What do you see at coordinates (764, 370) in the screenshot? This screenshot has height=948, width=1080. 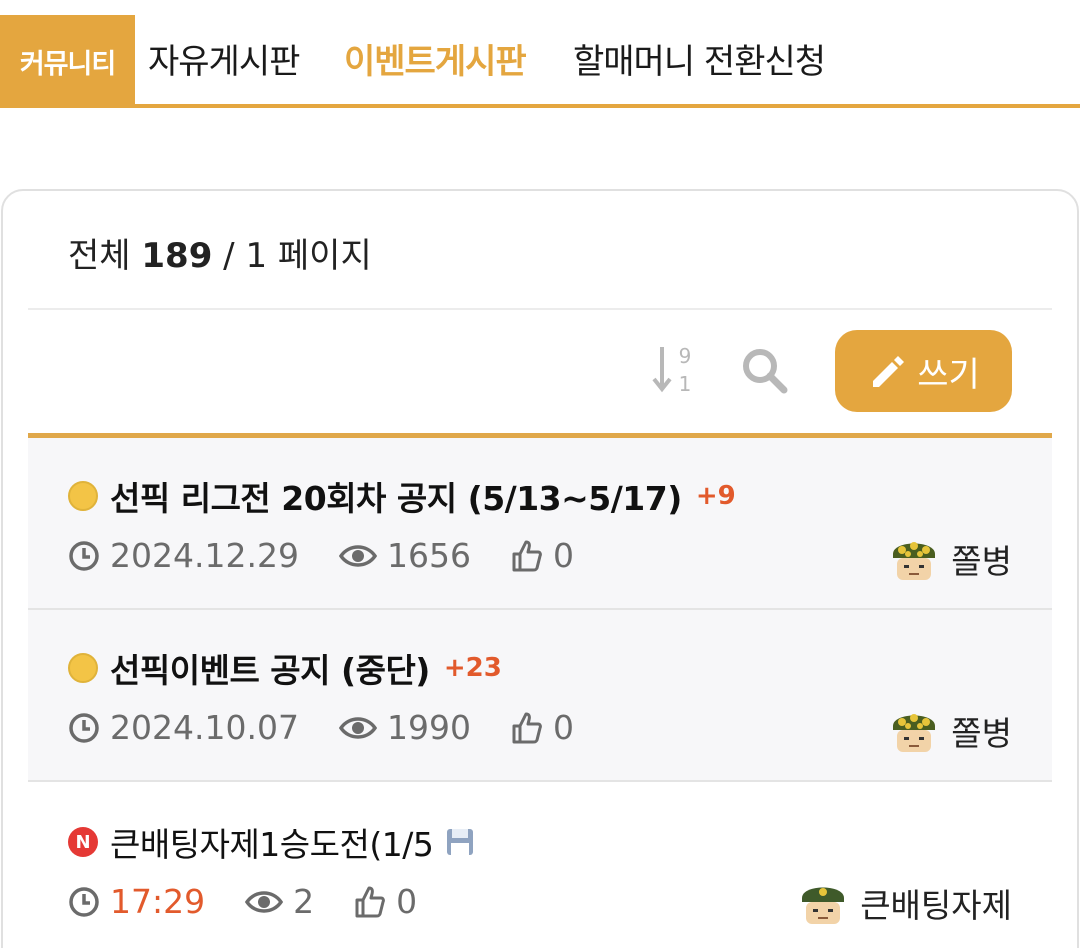 I see `search-icon` at bounding box center [764, 370].